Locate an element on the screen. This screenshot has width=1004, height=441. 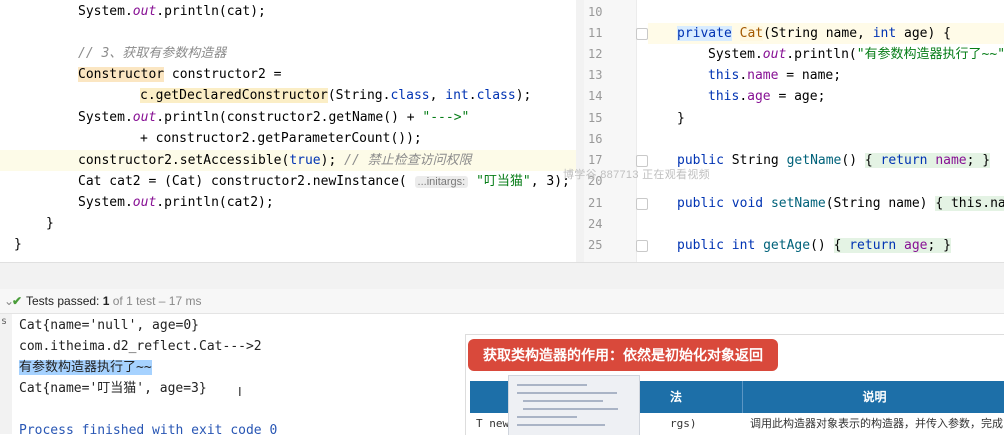
editor-bottom-strip is located at coordinates (502, 276).